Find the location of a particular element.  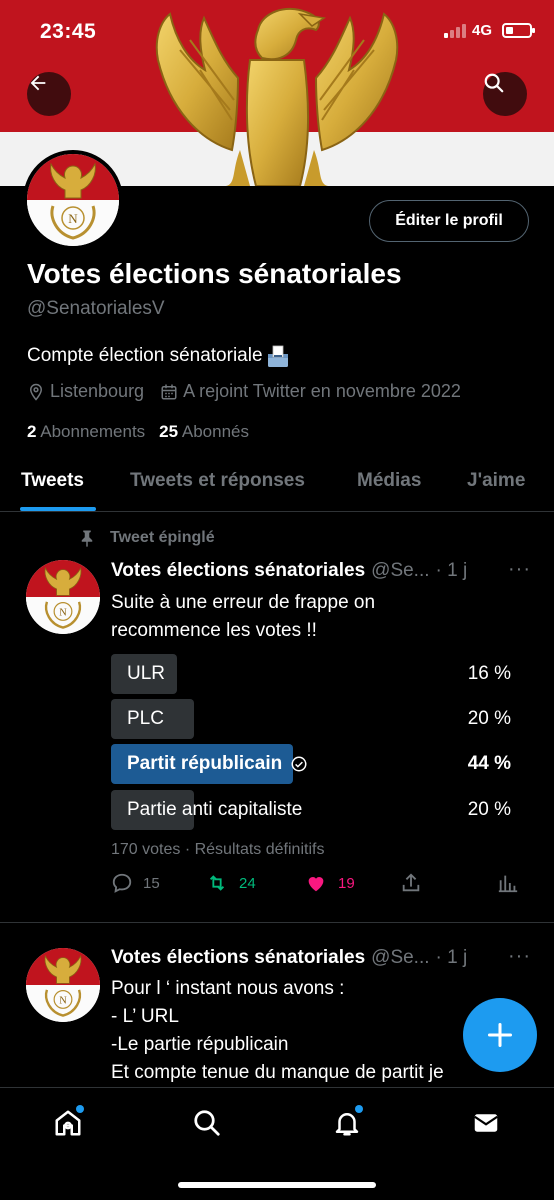

following-link: 2 Abonnements is located at coordinates (86, 432).